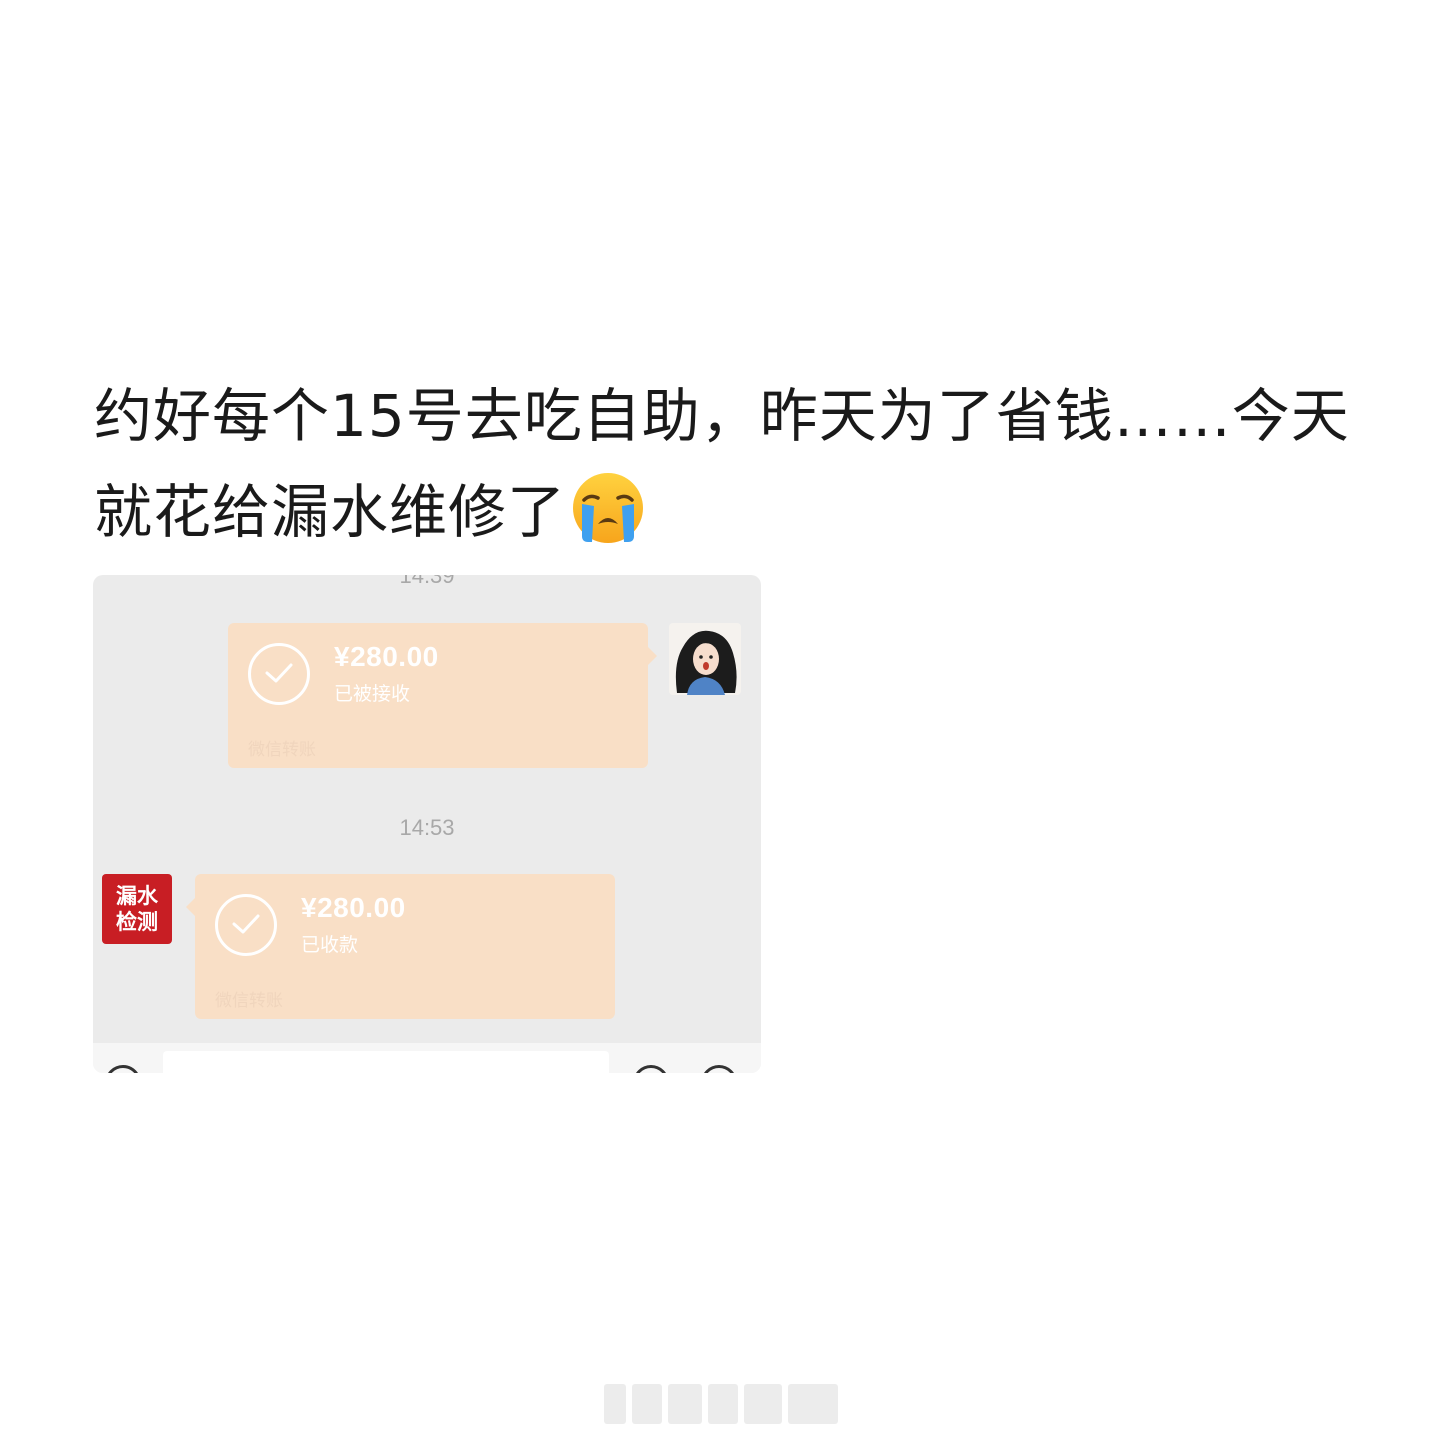 The height and width of the screenshot is (1440, 1440). I want to click on message-input, so click(386, 1062).